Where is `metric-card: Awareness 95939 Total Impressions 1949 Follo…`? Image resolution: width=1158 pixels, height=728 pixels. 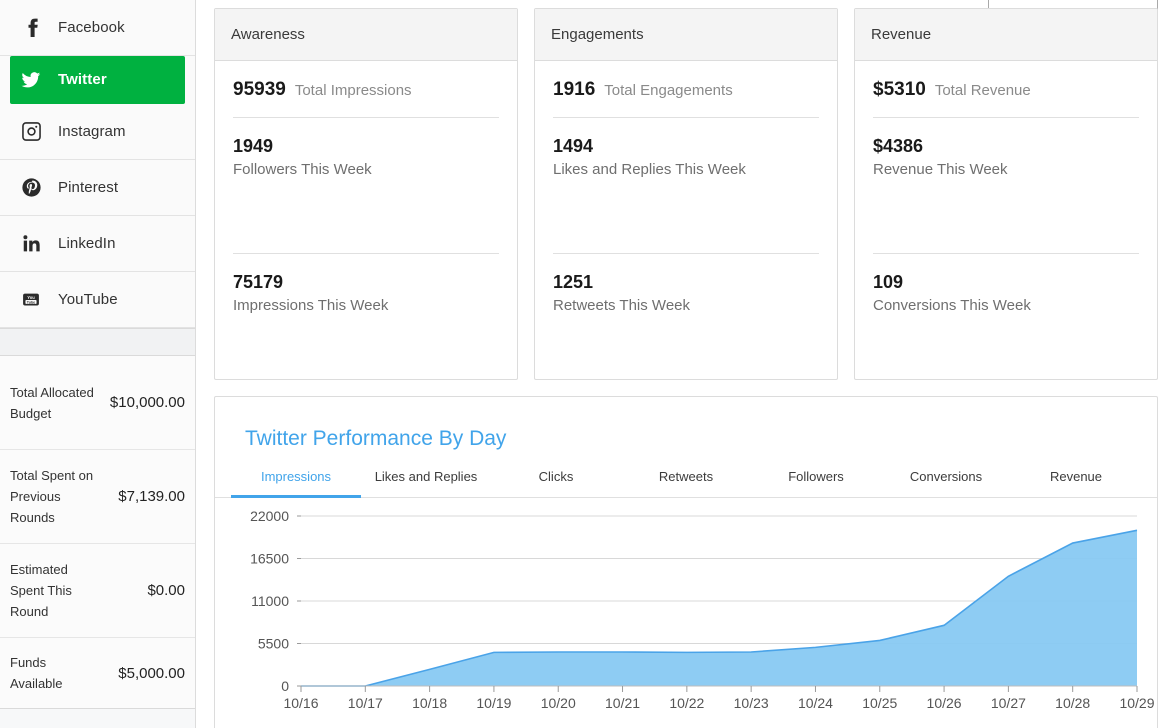 metric-card: Awareness 95939 Total Impressions 1949 Follo… is located at coordinates (366, 194).